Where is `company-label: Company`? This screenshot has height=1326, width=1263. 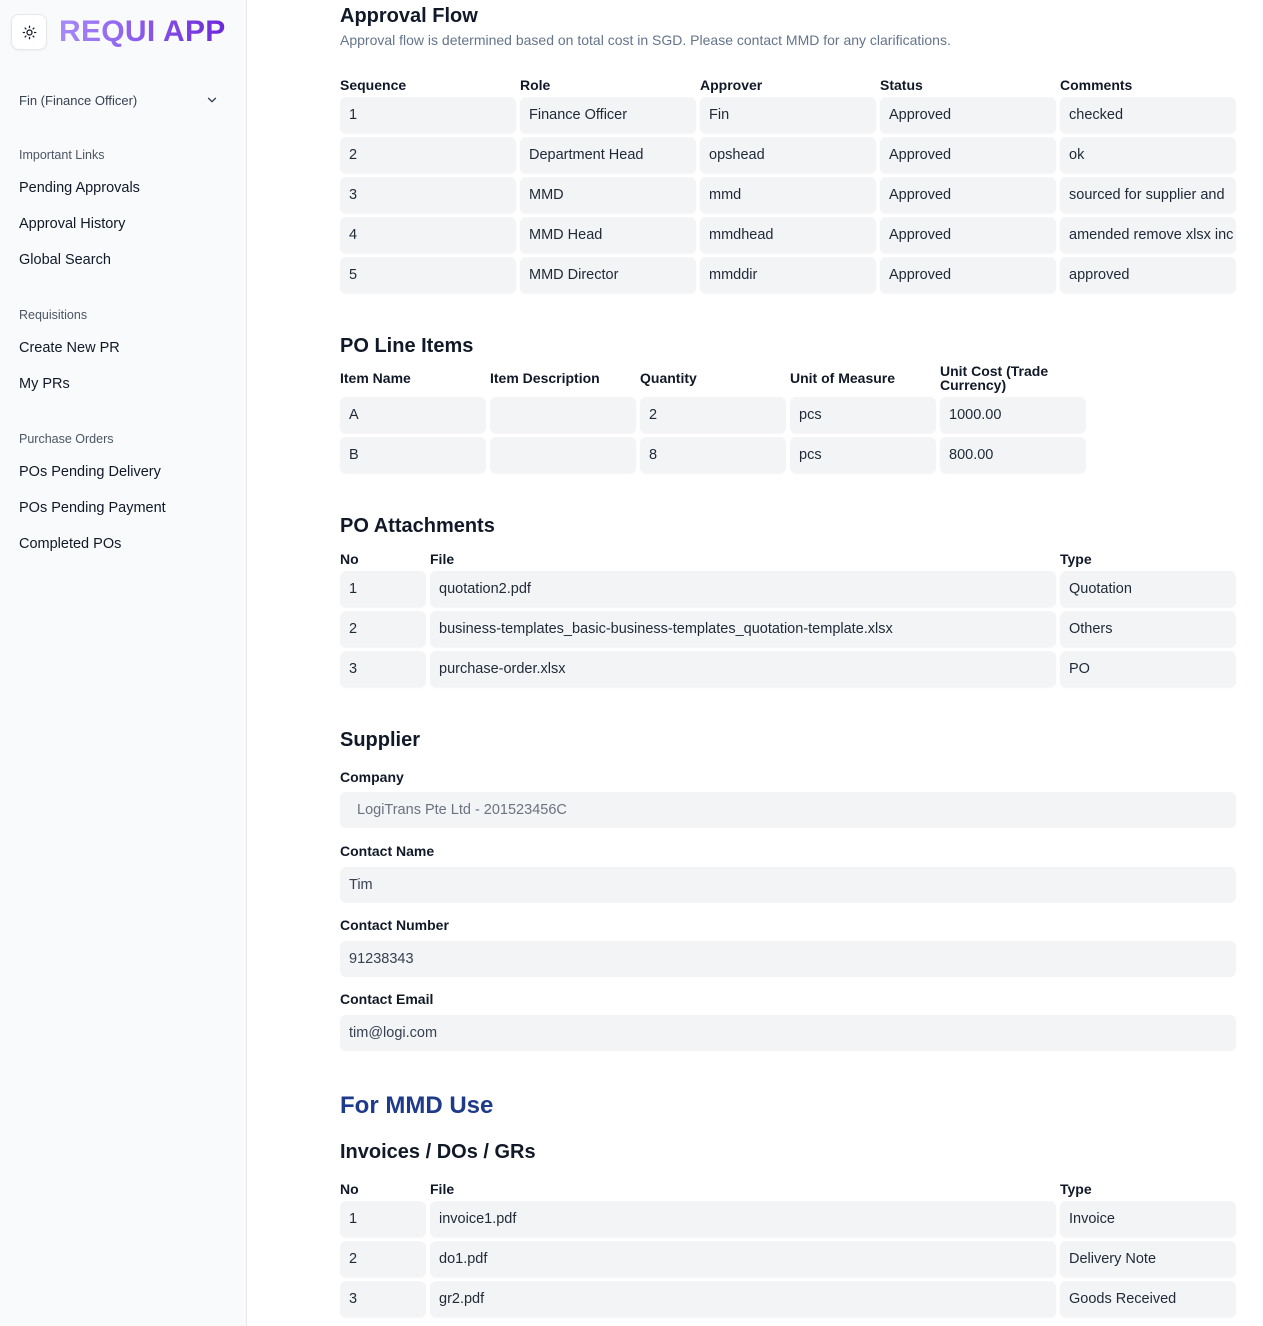
company-label: Company is located at coordinates (372, 777).